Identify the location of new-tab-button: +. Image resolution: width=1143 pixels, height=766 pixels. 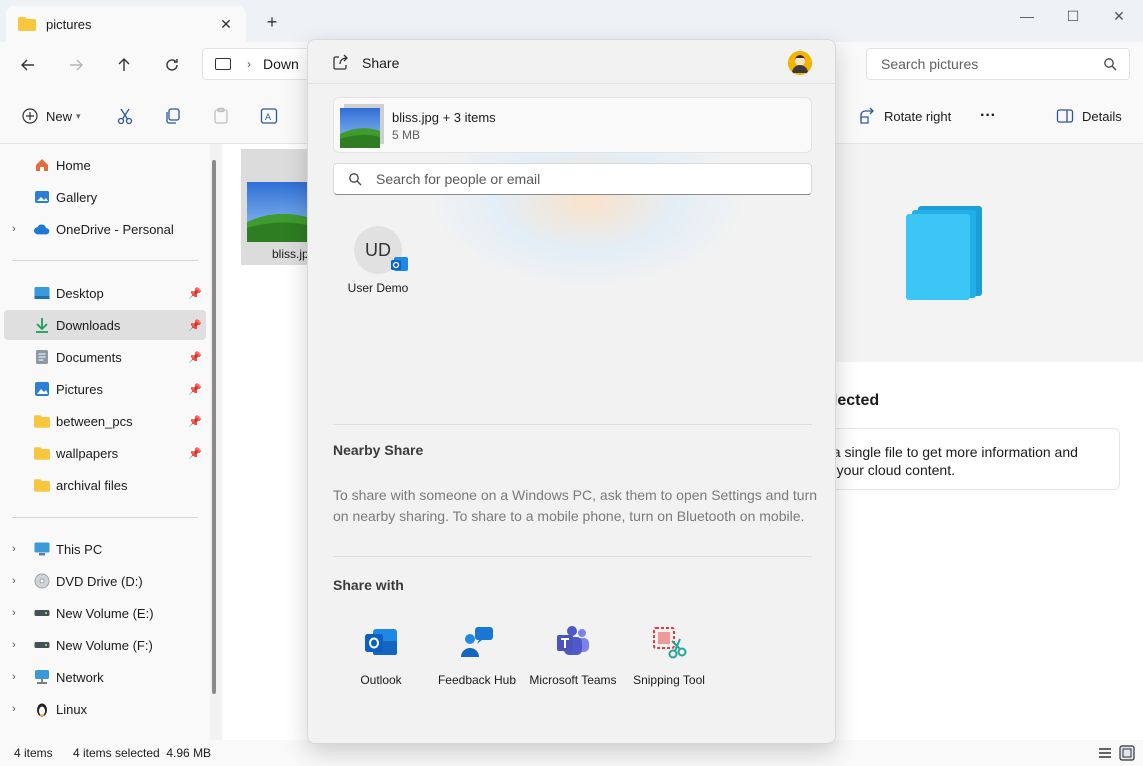
(272, 22).